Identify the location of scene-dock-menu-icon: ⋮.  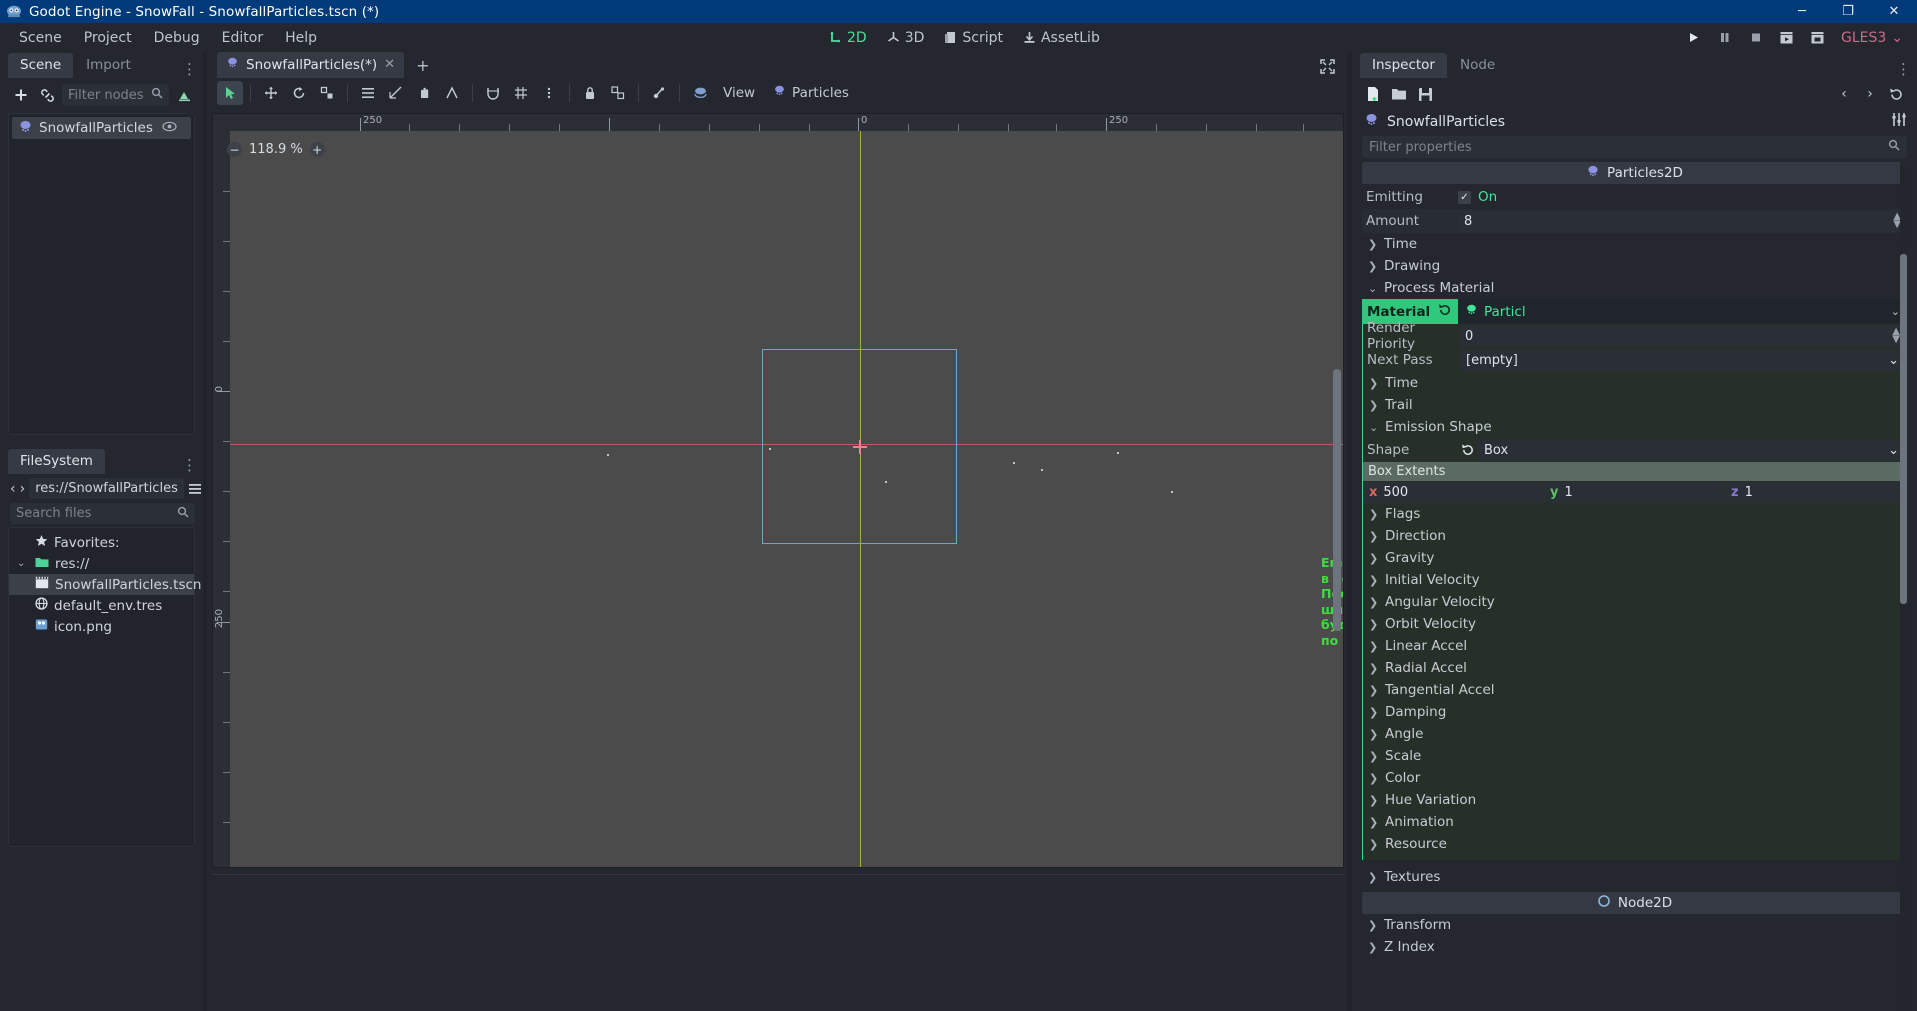
(189, 69).